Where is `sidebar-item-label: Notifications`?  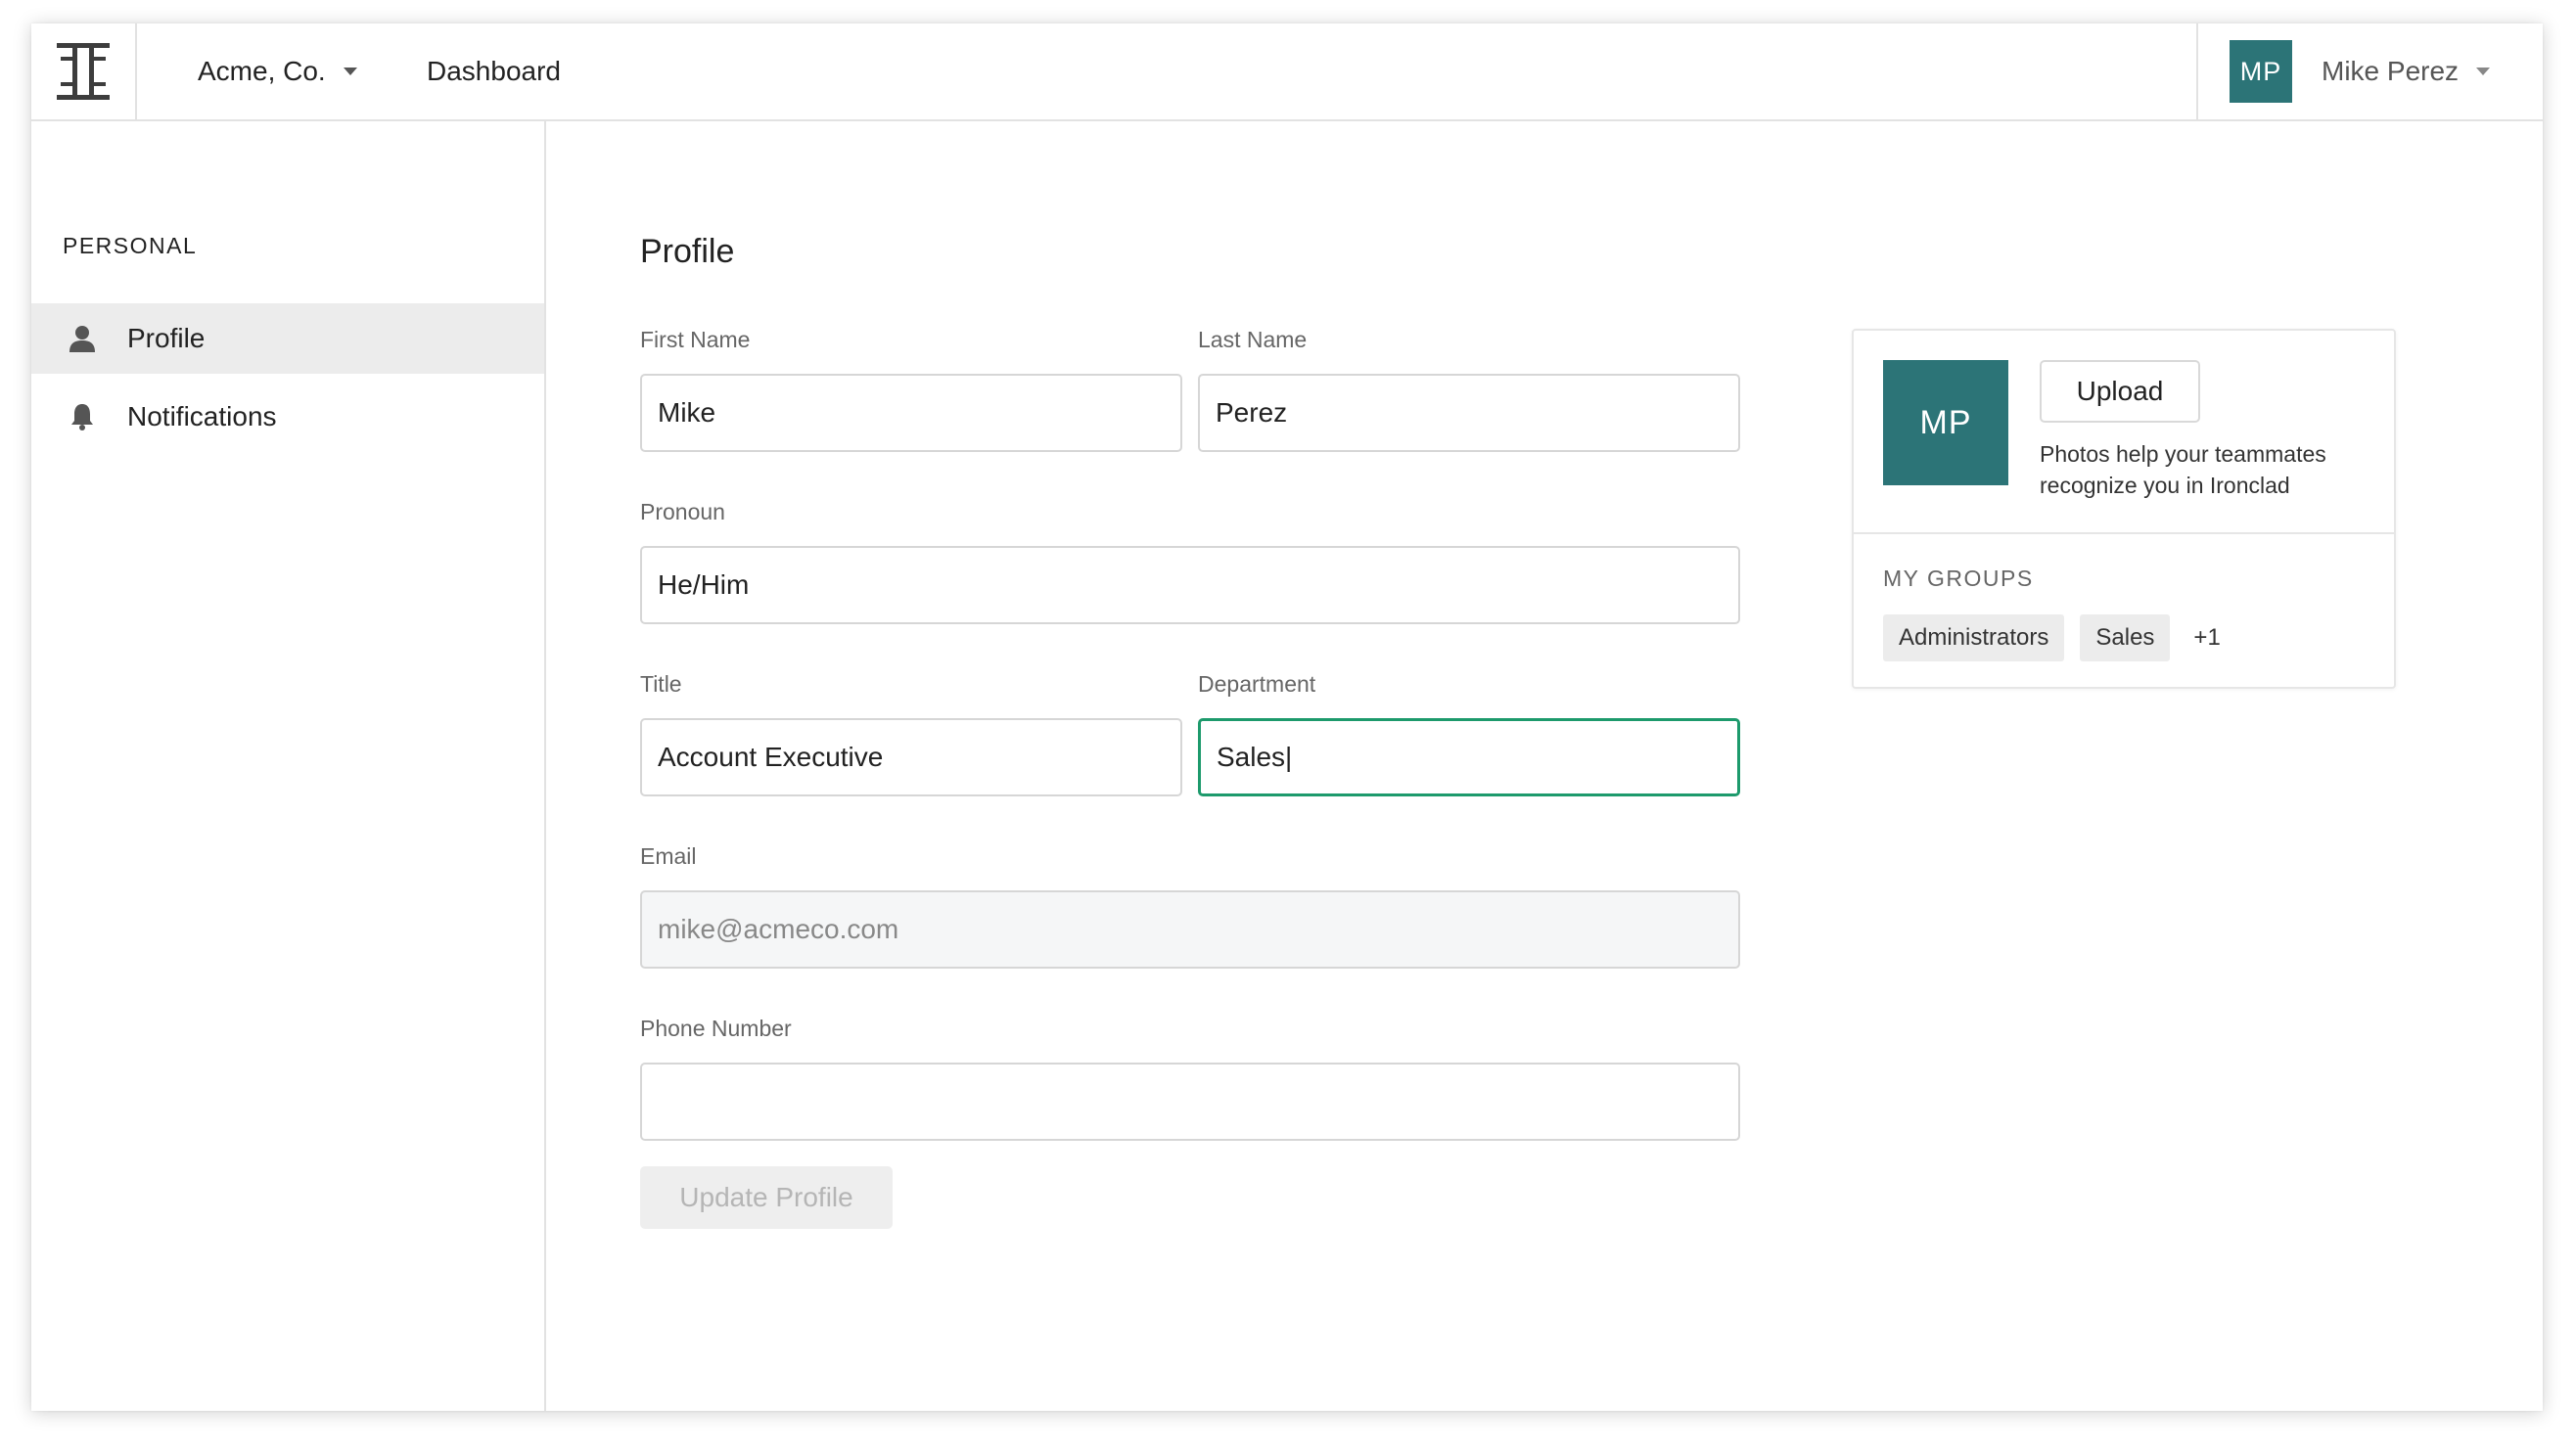
sidebar-item-label: Notifications is located at coordinates (202, 416).